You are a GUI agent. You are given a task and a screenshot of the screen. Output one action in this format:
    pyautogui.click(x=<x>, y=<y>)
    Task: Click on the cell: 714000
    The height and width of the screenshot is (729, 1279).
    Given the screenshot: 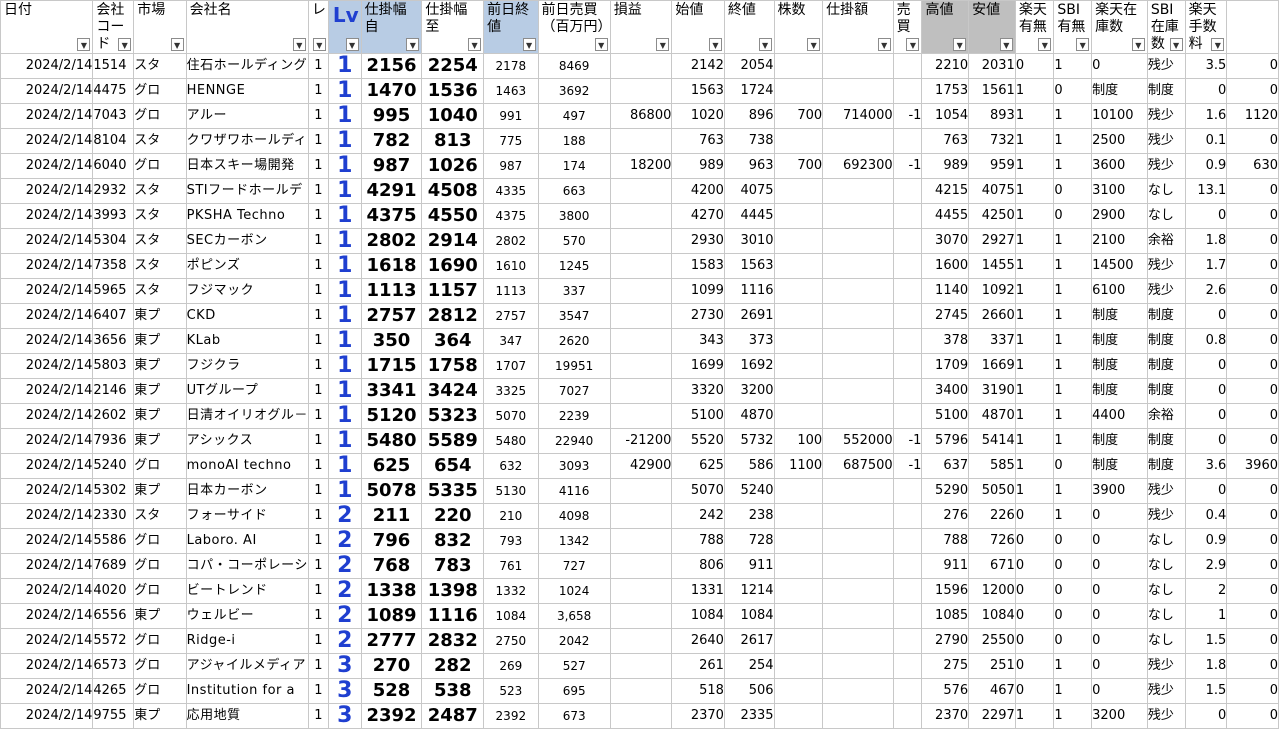 What is the action you would take?
    pyautogui.click(x=858, y=116)
    